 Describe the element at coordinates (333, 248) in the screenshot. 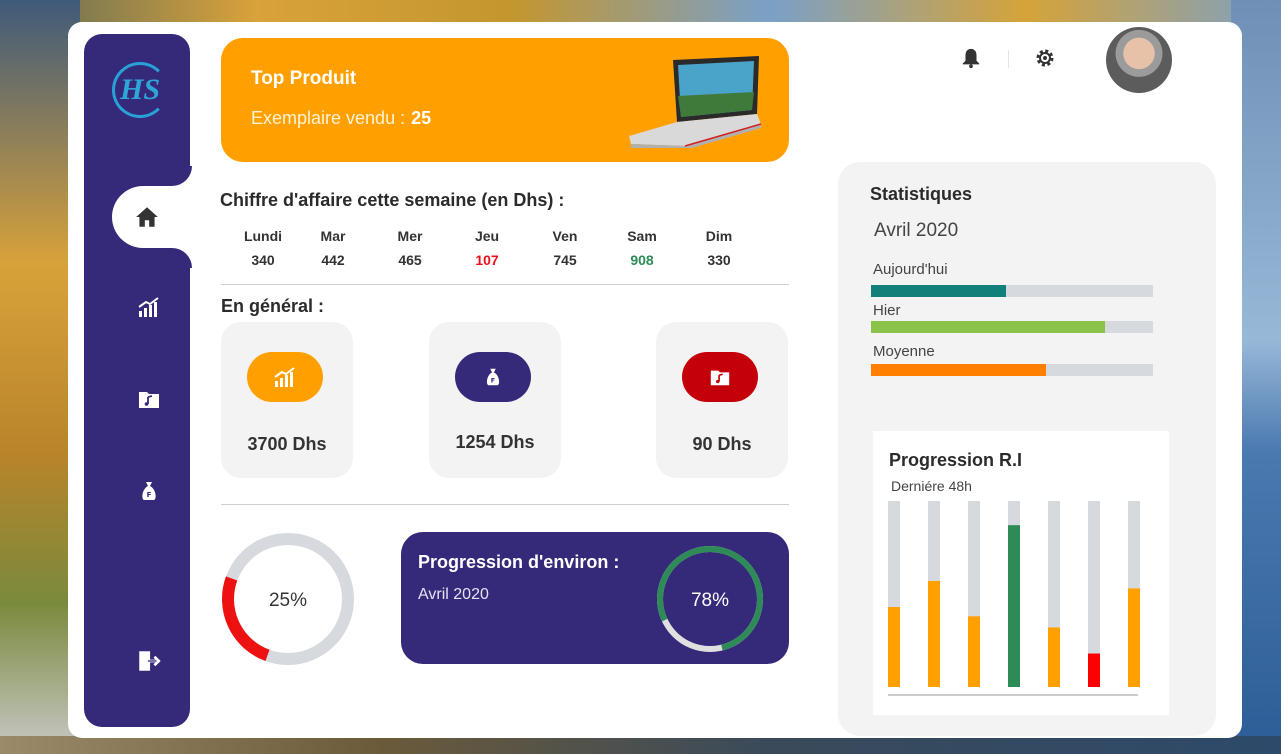

I see `day-item: Mar 442` at that location.